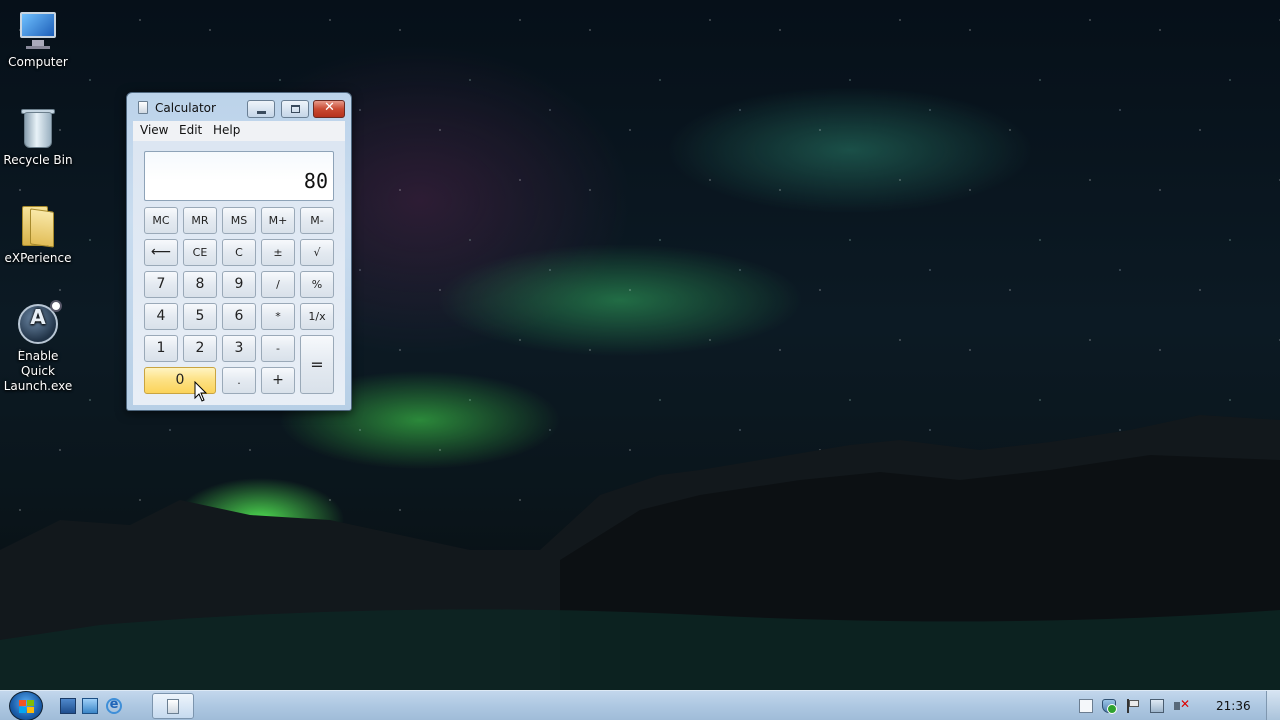 Image resolution: width=1280 pixels, height=720 pixels. I want to click on desktop-icon-label: eXPerience, so click(38, 258).